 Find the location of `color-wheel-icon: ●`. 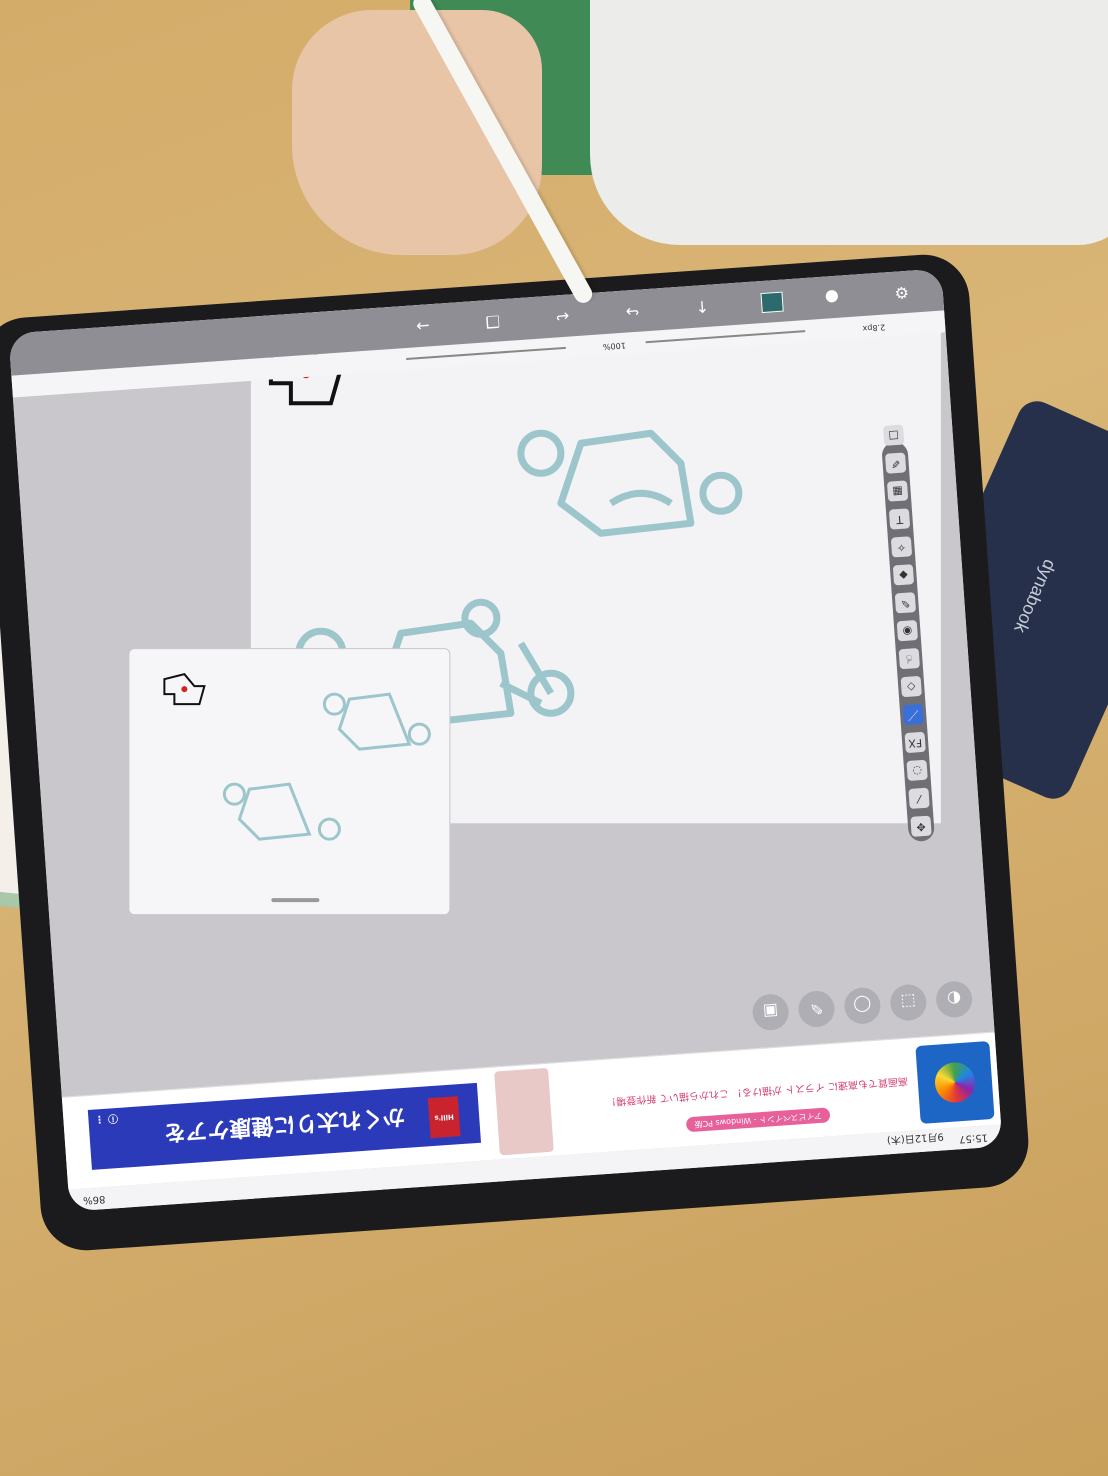

color-wheel-icon: ● is located at coordinates (831, 296).